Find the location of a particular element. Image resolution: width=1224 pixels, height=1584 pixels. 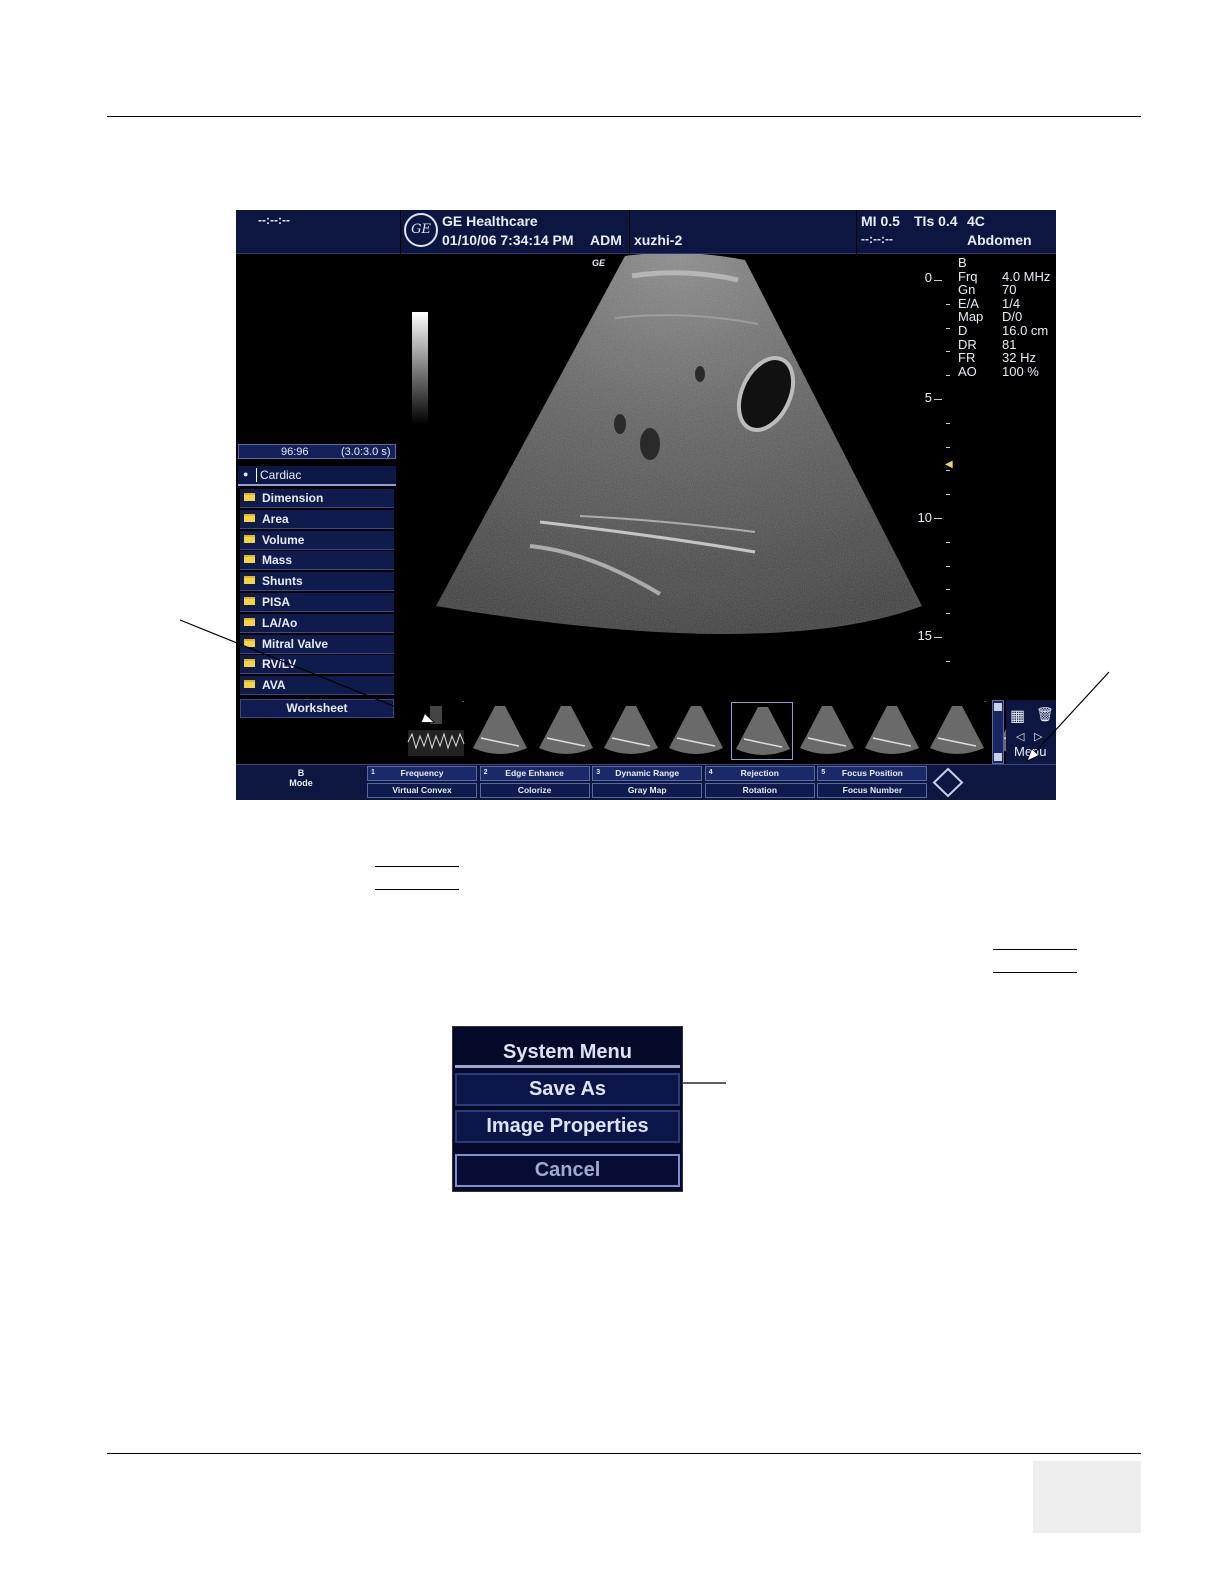

patient-name: xuzhi-2 is located at coordinates (658, 240).